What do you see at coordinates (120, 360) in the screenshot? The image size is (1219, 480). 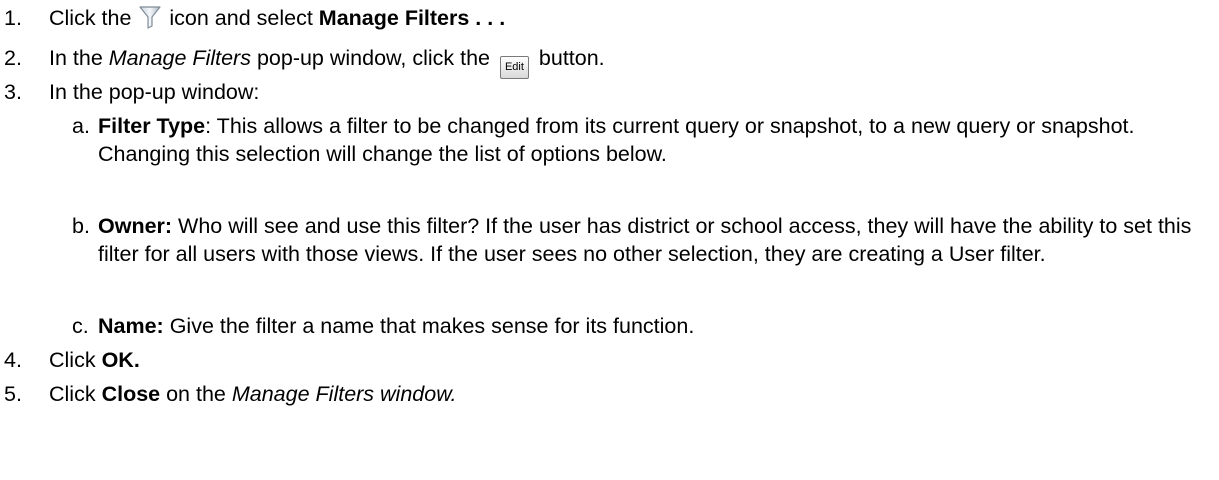 I see `step-bold-text: OK.` at bounding box center [120, 360].